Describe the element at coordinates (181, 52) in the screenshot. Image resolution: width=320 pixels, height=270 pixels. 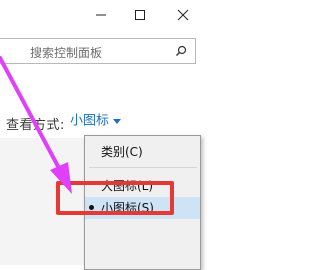
I see `search-icon` at that location.